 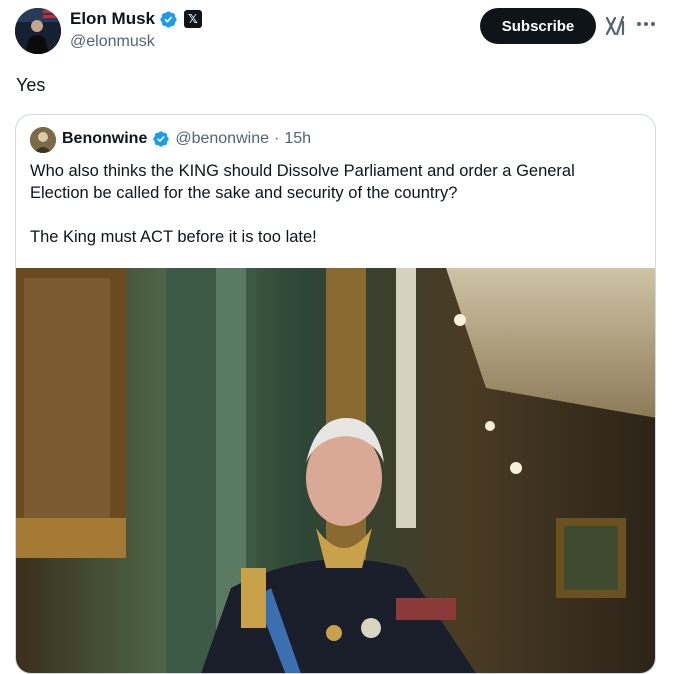 What do you see at coordinates (222, 139) in the screenshot?
I see `quoted-author-handle: @benonwine` at bounding box center [222, 139].